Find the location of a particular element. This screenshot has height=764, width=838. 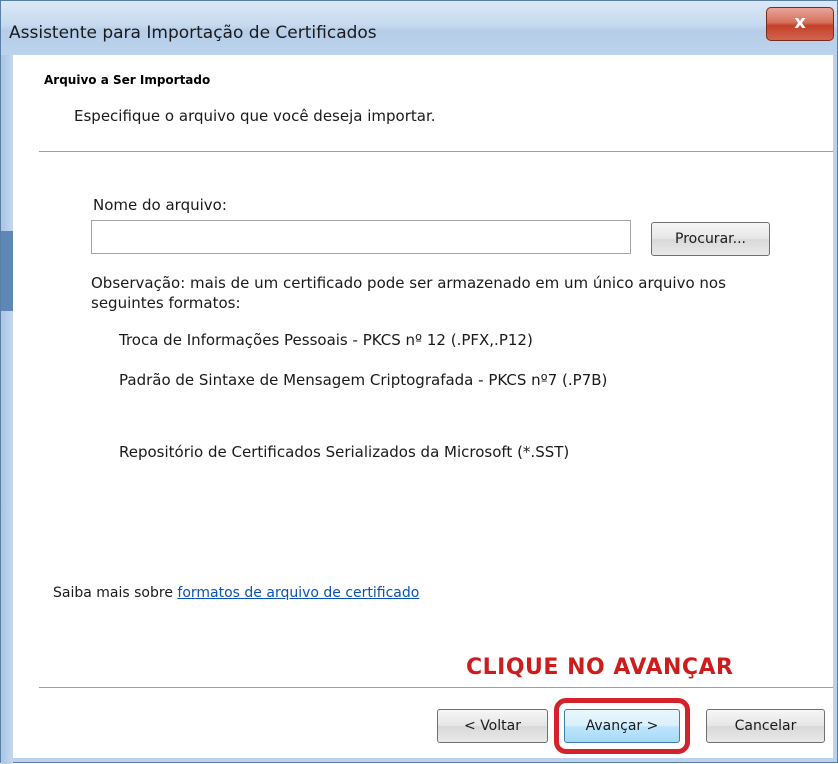

next-button-highlight is located at coordinates (622, 726).